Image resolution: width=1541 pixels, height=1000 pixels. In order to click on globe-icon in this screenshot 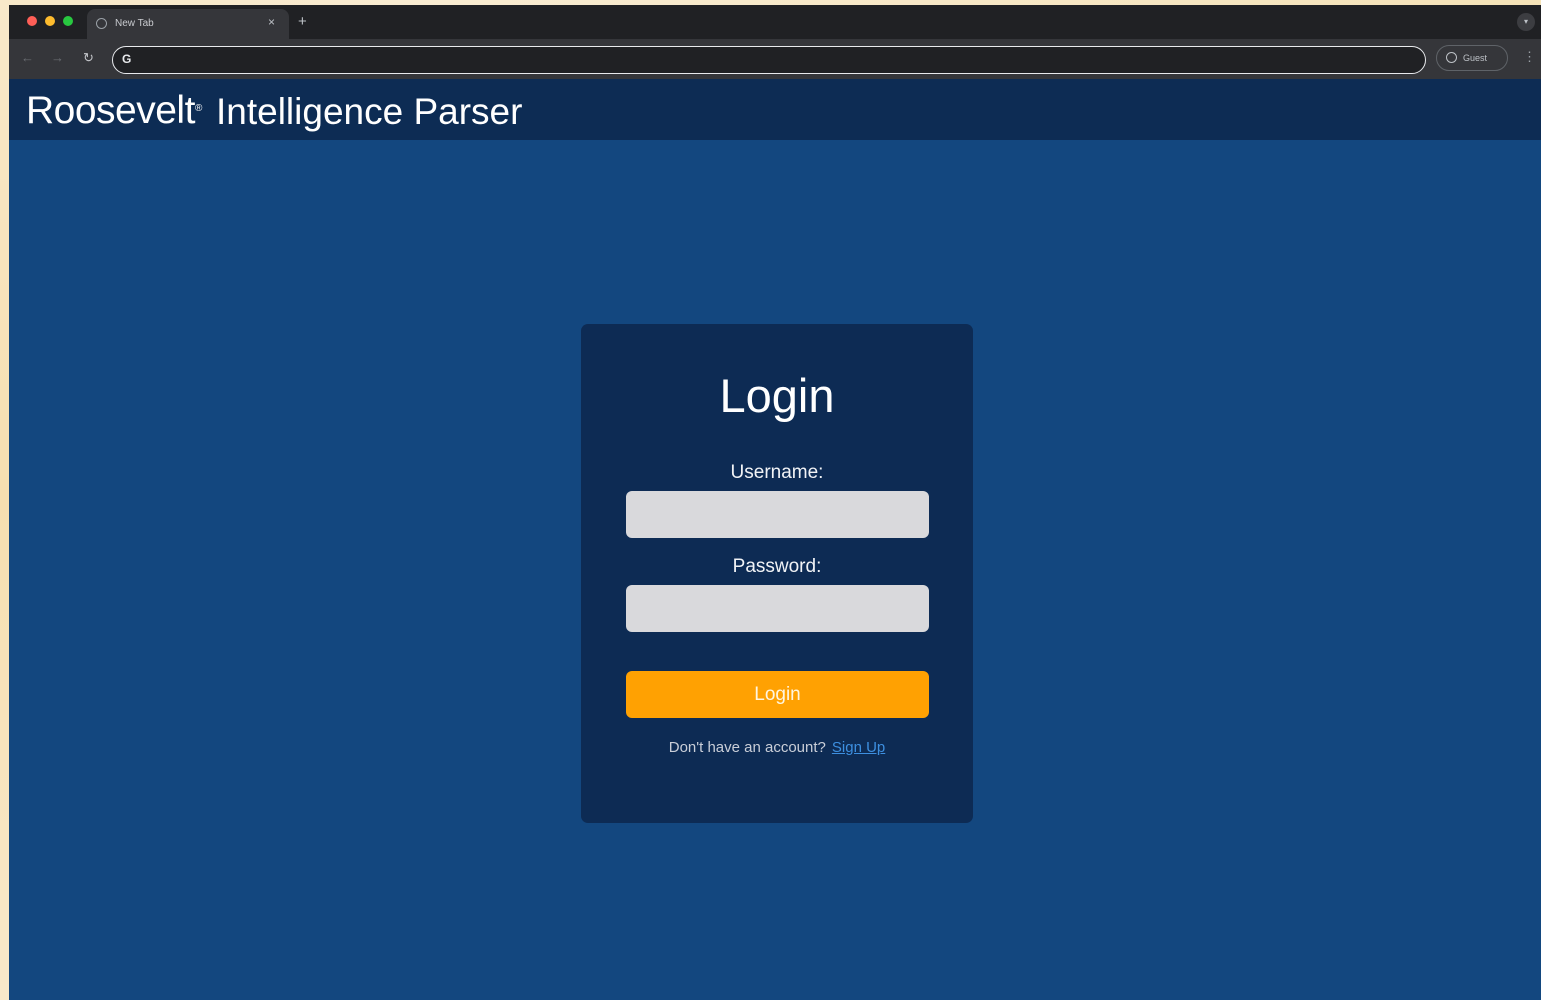, I will do `click(101, 23)`.